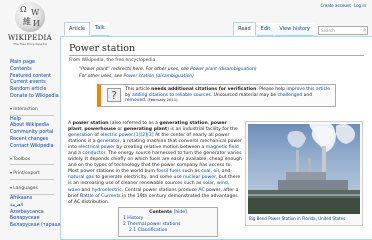  I want to click on hatnote-link: Power station (disambiguation), so click(159, 76).